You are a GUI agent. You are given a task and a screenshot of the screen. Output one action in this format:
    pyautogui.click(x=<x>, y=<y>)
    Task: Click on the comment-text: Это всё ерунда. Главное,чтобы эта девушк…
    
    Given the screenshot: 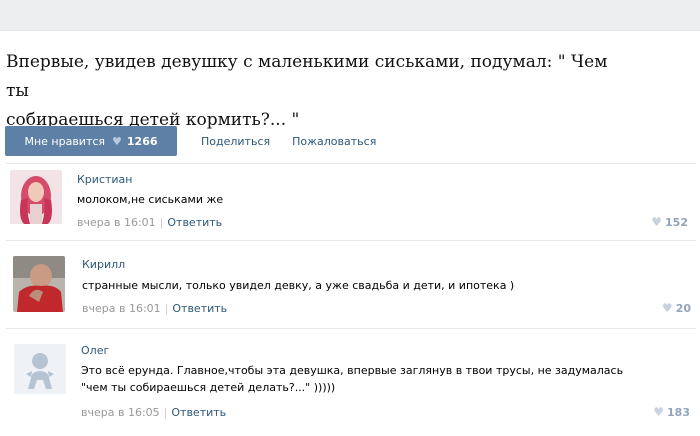 What is the action you would take?
    pyautogui.click(x=352, y=379)
    